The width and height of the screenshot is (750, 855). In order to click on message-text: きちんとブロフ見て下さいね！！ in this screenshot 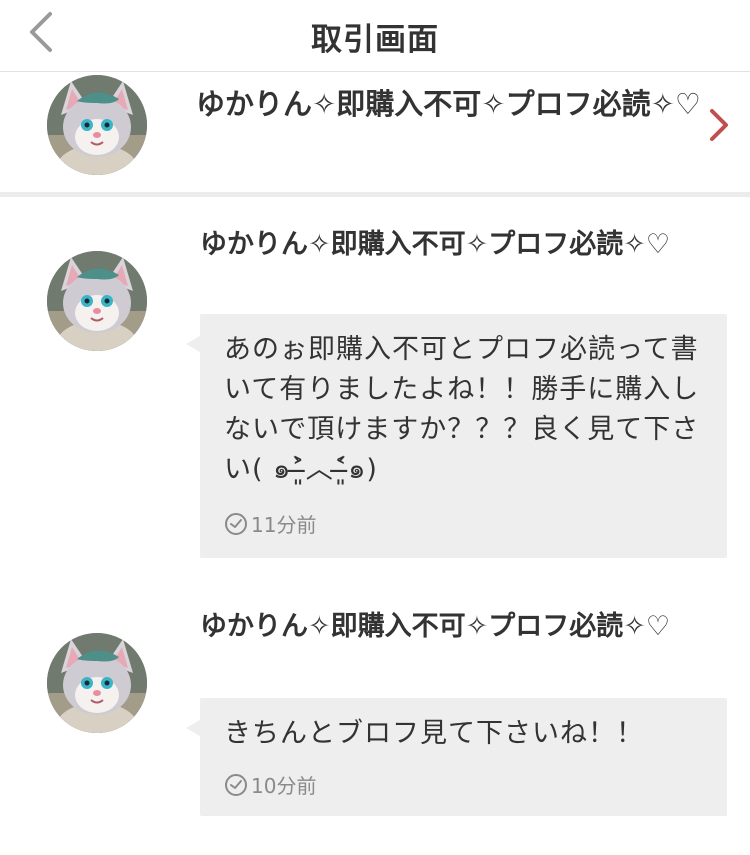, I will do `click(434, 733)`.